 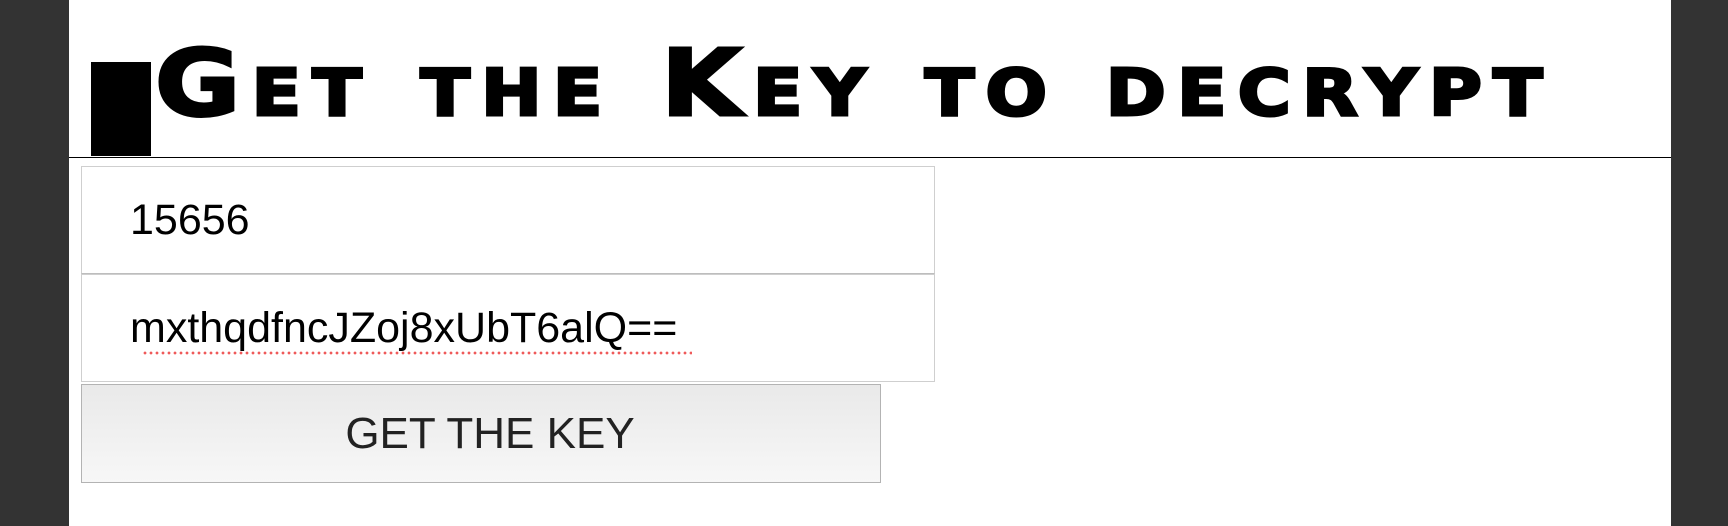 What do you see at coordinates (508, 220) in the screenshot?
I see `key-input` at bounding box center [508, 220].